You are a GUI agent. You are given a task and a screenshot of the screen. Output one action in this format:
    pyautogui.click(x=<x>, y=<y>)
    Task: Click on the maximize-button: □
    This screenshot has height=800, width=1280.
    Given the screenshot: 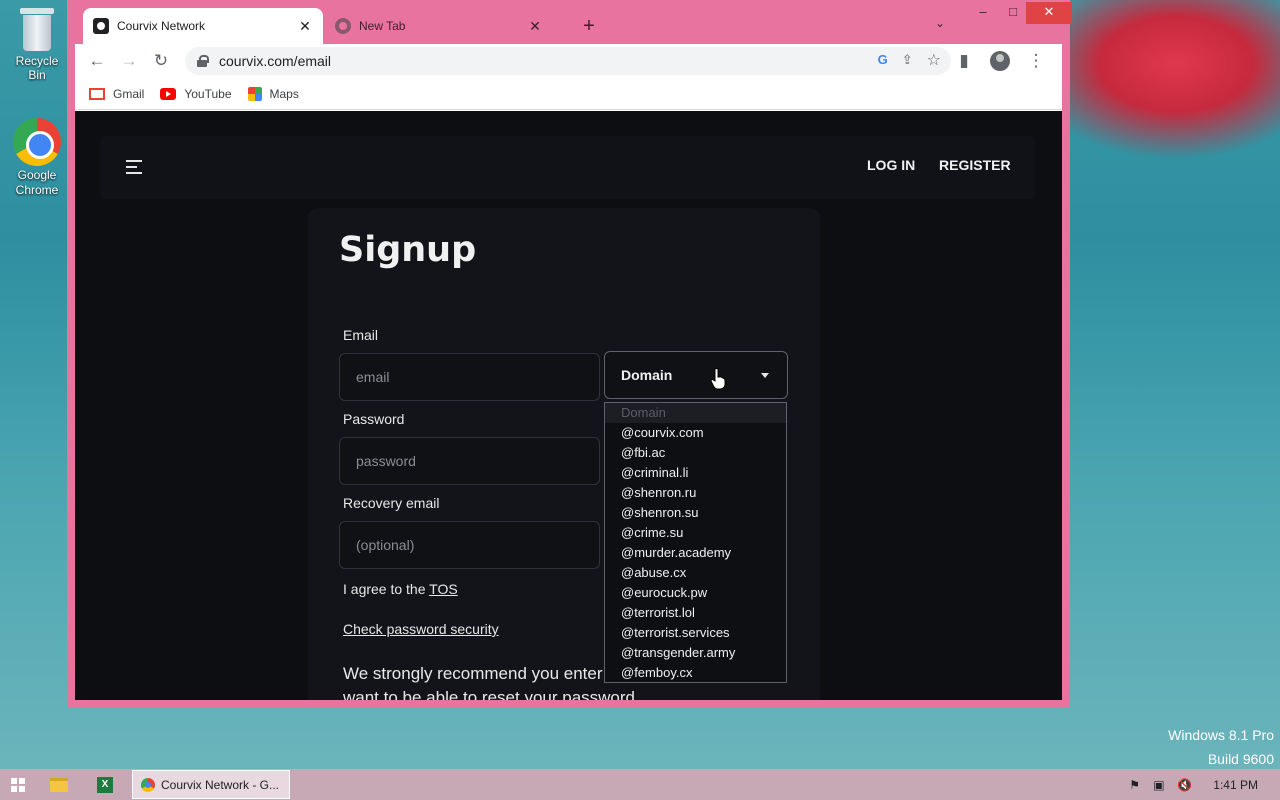 What is the action you would take?
    pyautogui.click(x=1013, y=13)
    